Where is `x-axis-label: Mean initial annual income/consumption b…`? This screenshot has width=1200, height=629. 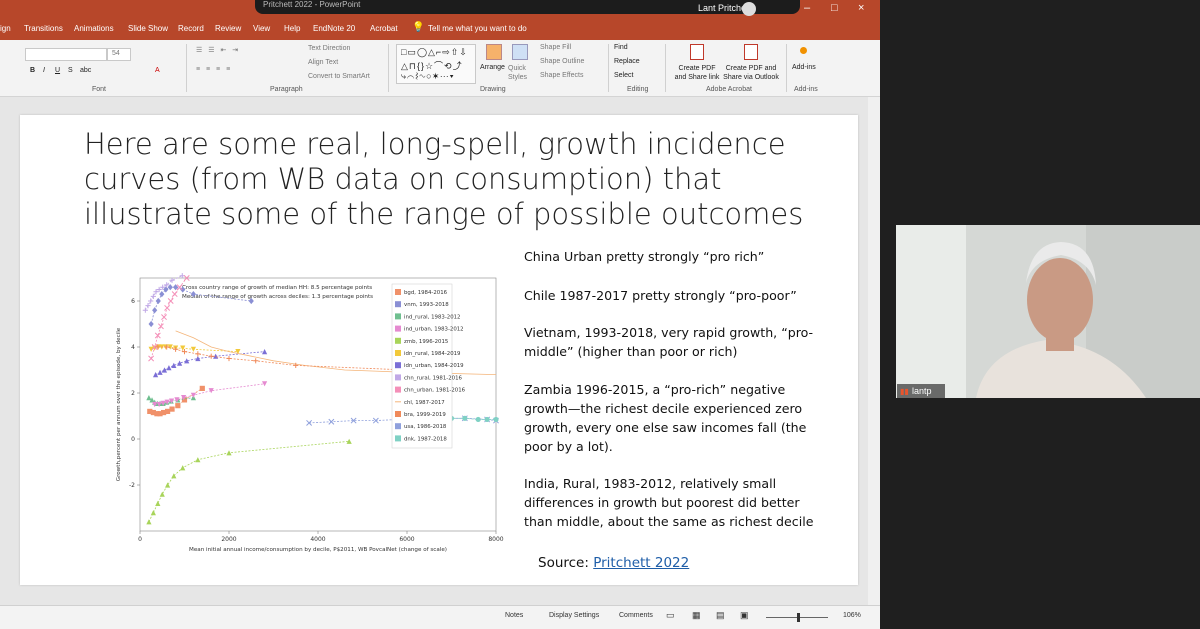 x-axis-label: Mean initial annual income/consumption b… is located at coordinates (318, 550).